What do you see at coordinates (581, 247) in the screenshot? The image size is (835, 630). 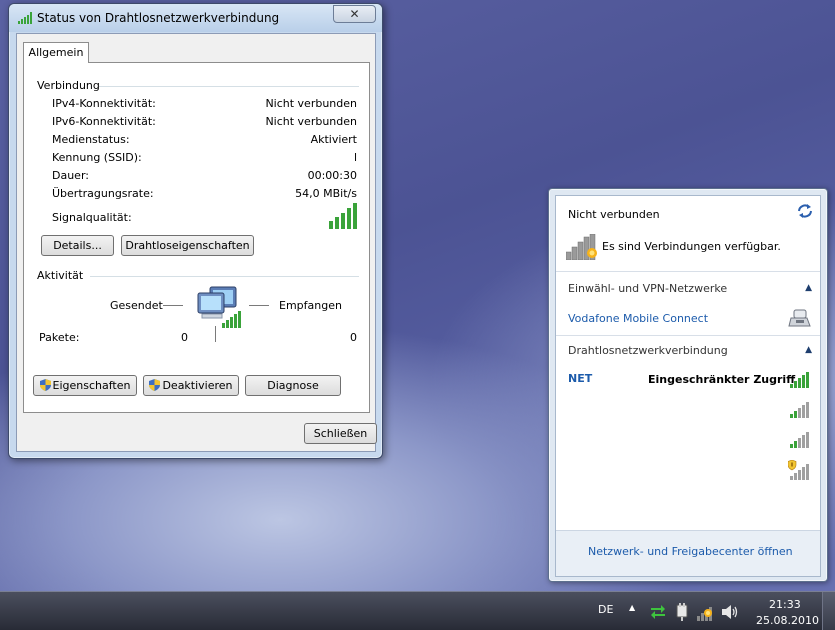 I see `network-available-icon` at bounding box center [581, 247].